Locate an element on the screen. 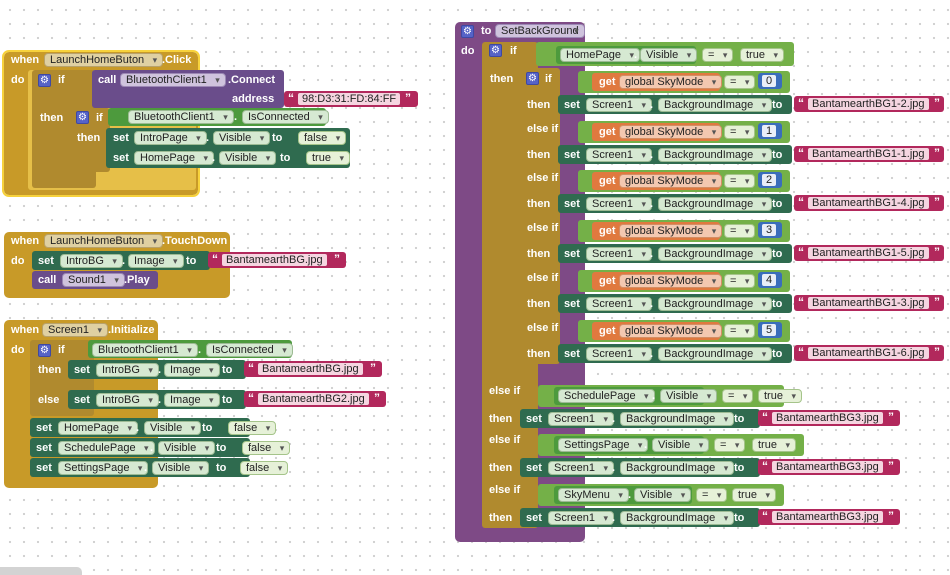 The height and width of the screenshot is (575, 950). number-value: 3 is located at coordinates (769, 230).